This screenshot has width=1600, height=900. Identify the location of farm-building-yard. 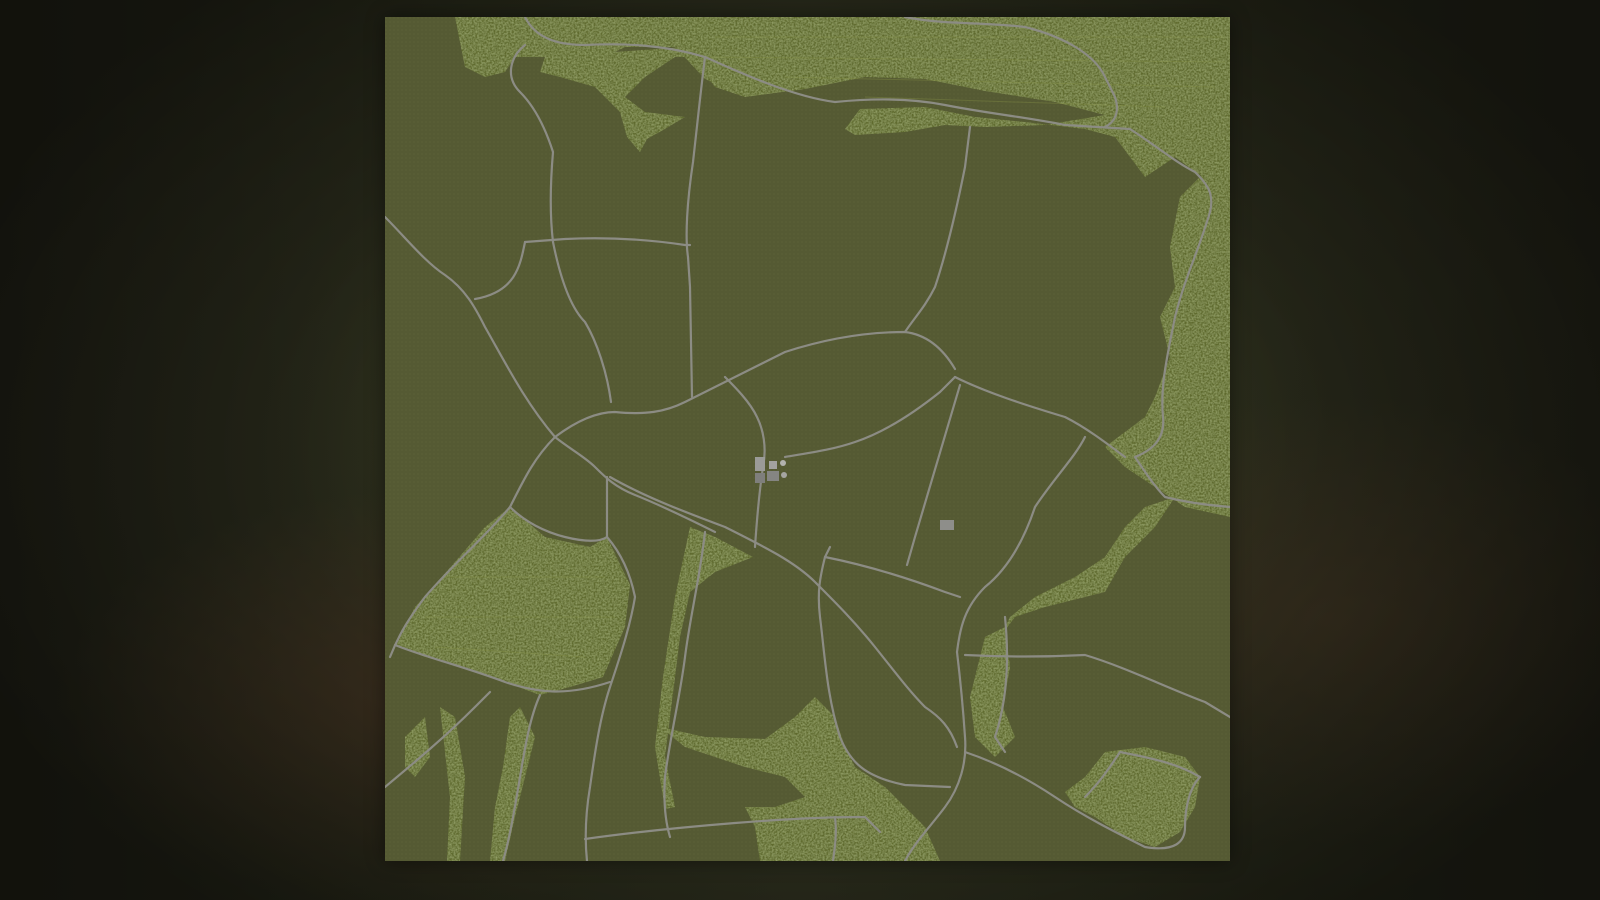
(773, 476).